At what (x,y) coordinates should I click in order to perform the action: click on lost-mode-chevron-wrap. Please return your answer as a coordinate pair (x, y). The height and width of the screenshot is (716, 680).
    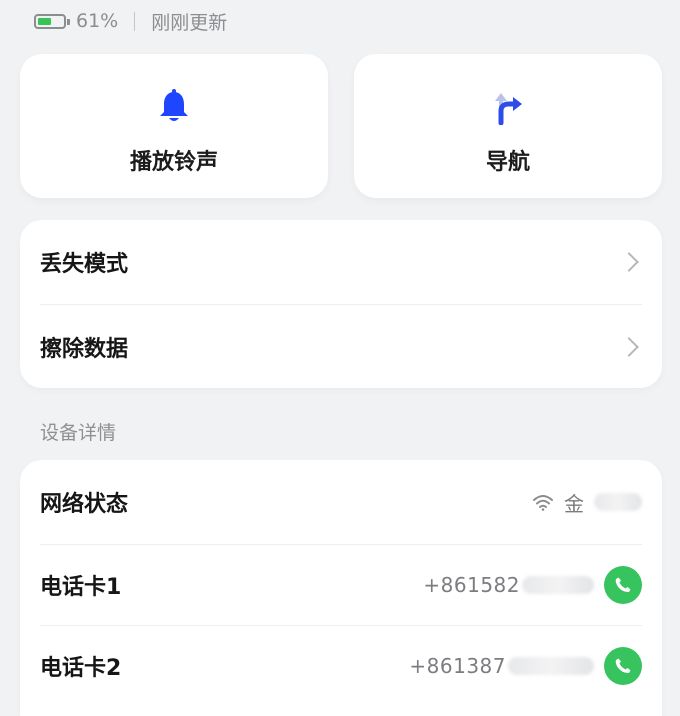
    Looking at the image, I should click on (630, 262).